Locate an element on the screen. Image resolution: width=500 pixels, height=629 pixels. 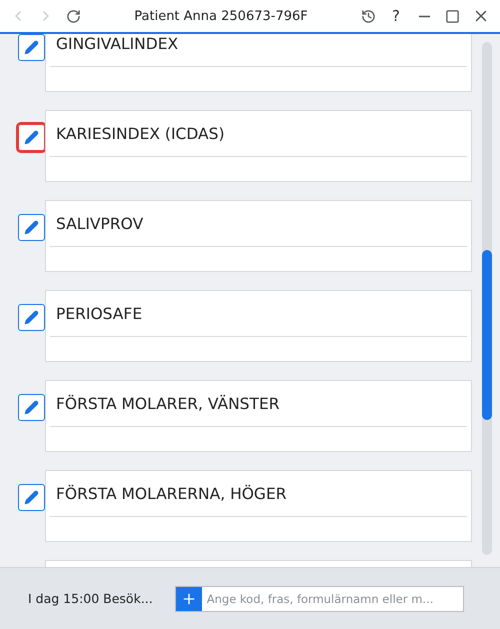
form-title: SALIVPROV is located at coordinates (258, 224).